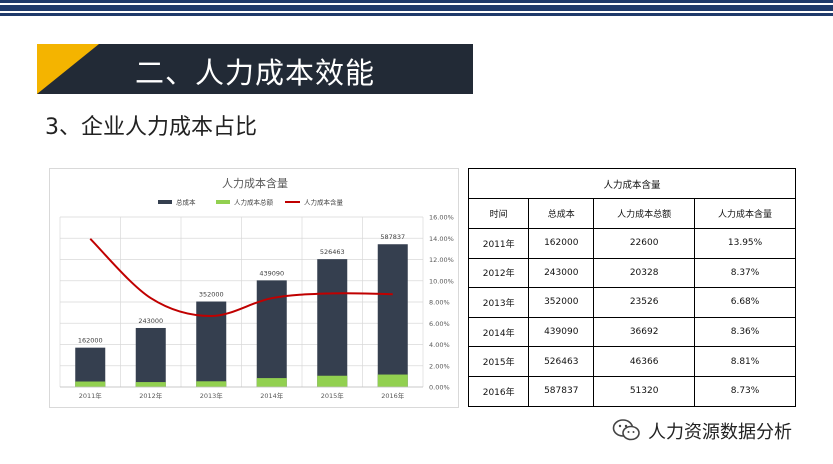  What do you see at coordinates (441, 281) in the screenshot?
I see `right-axis-tick-label: 10.00%` at bounding box center [441, 281].